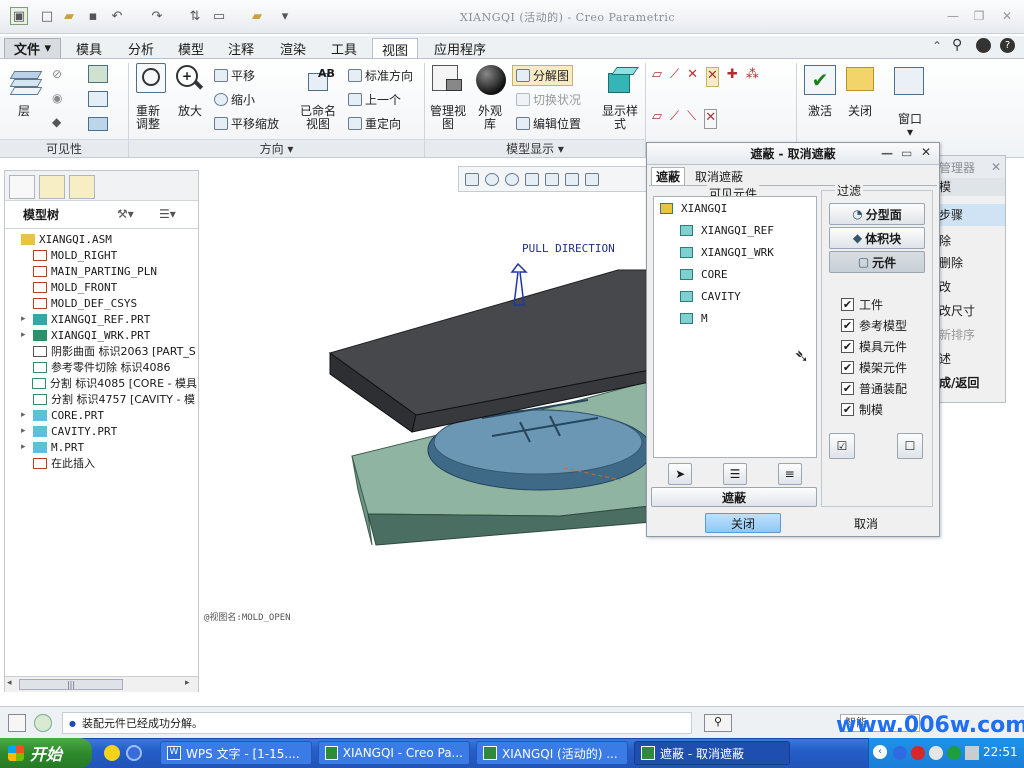  I want to click on csys-tag-icon: ✕, so click(711, 119).